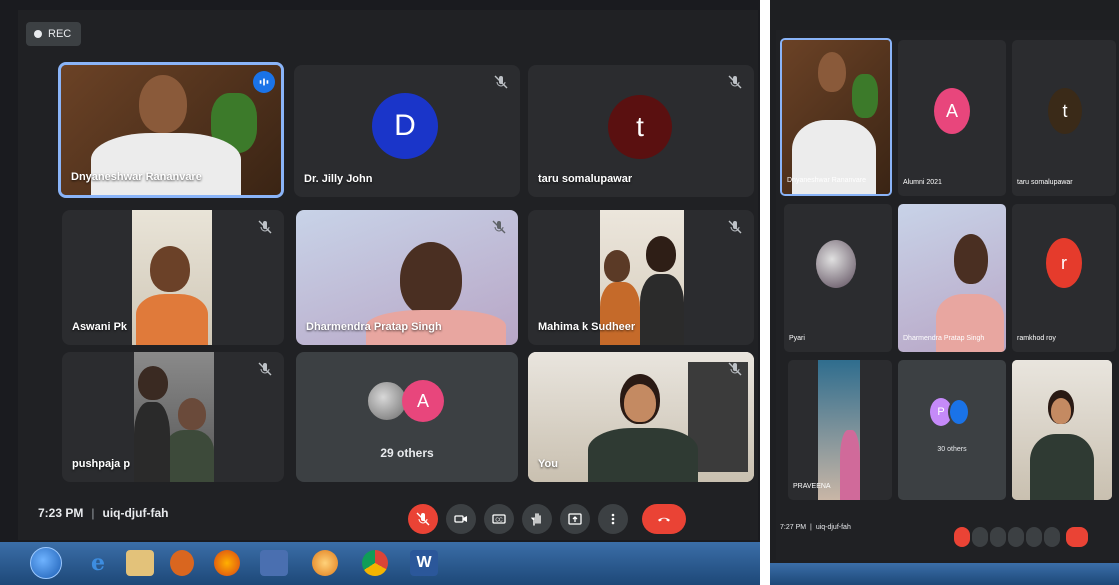 This screenshot has height=585, width=1119. I want to click on meeting-details: 7:27 PM | uiq-djuf-fah, so click(815, 527).